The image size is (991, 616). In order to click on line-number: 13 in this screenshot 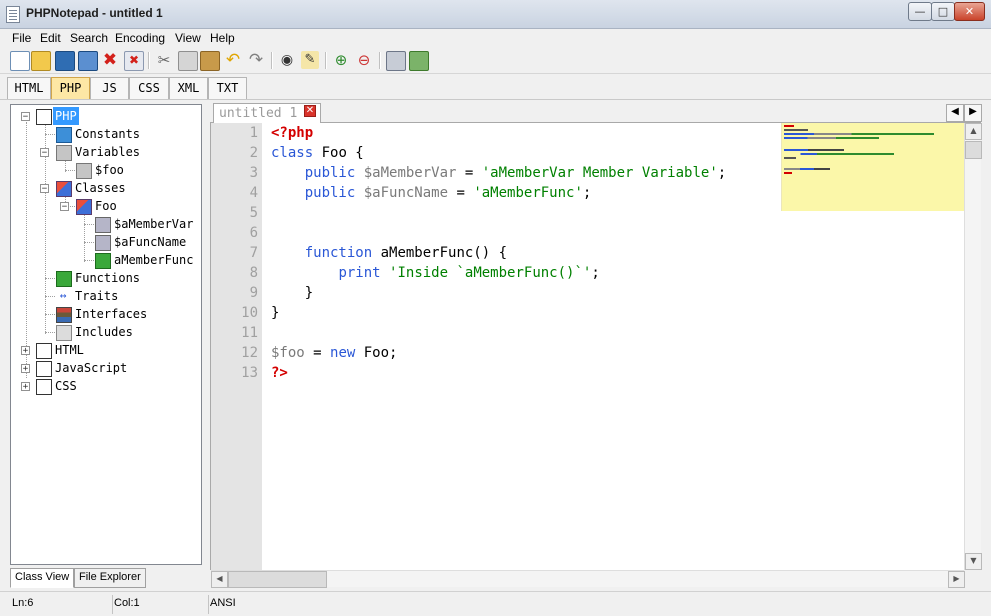, I will do `click(249, 373)`.